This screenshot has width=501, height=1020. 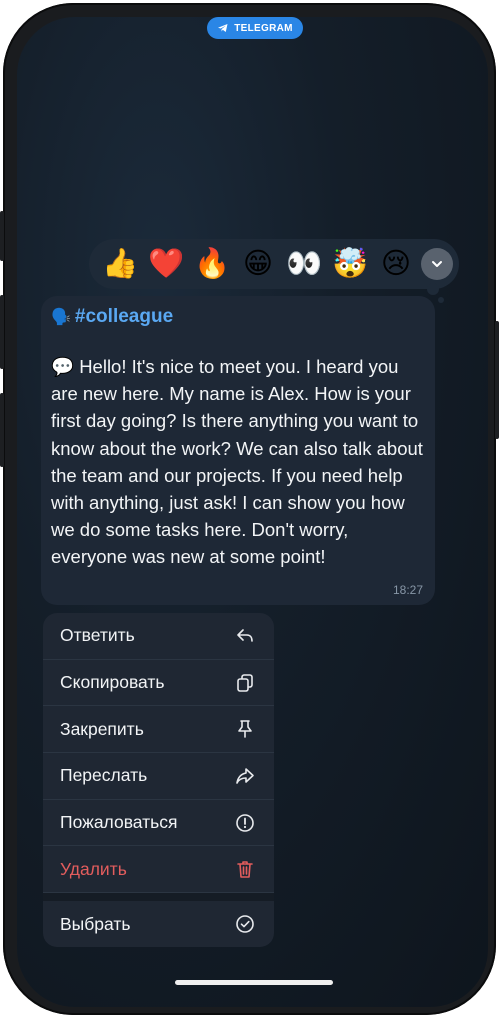 What do you see at coordinates (433, 289) in the screenshot?
I see `reaction-picker-tail` at bounding box center [433, 289].